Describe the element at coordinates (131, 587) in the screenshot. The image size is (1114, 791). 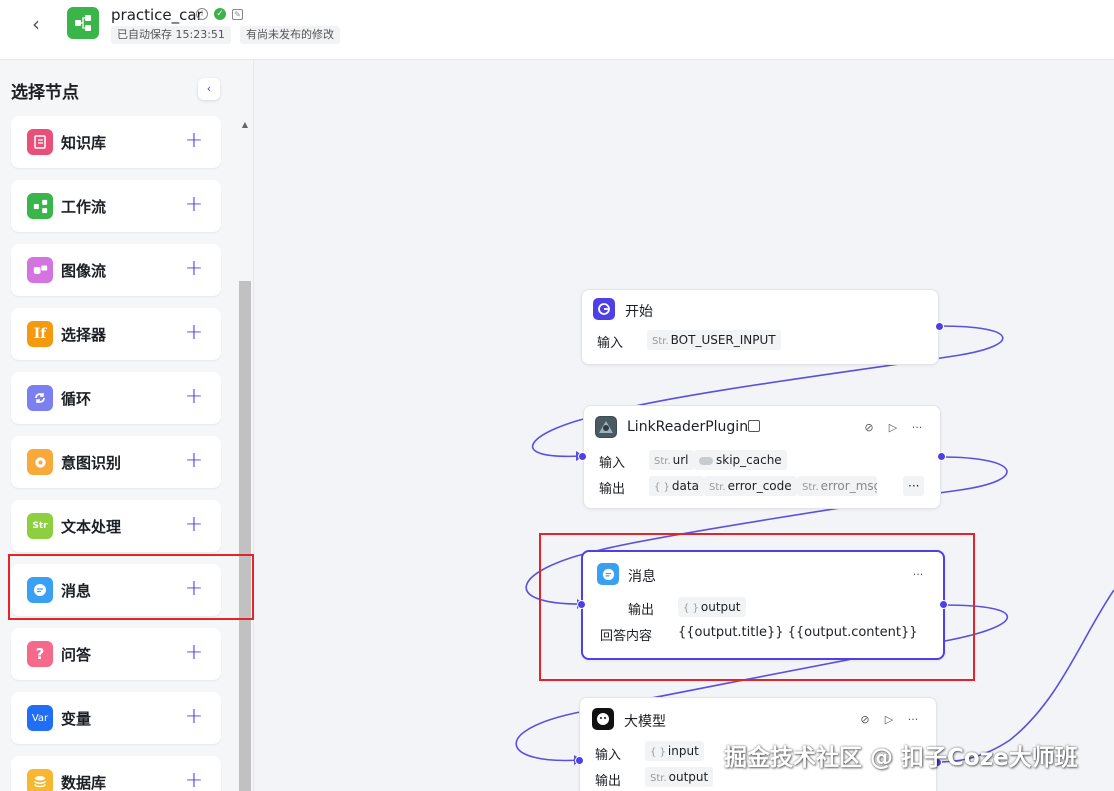
I see `annotation-highlight-sidebar` at that location.